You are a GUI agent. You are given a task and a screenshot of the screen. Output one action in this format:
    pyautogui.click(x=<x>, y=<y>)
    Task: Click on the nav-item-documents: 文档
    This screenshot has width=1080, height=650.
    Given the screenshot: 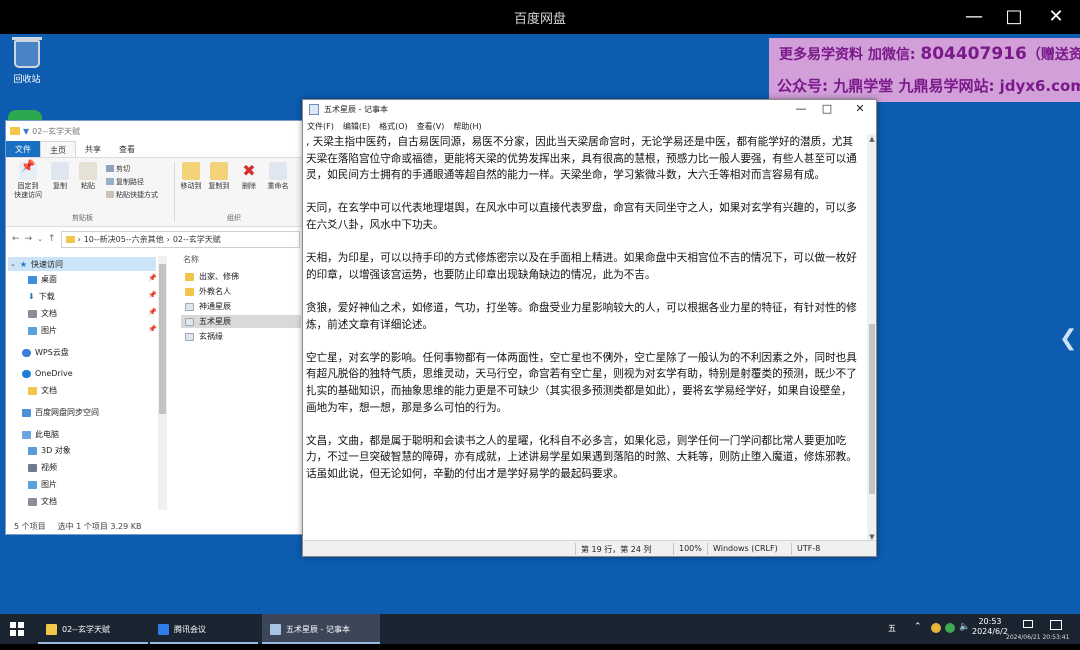 What is the action you would take?
    pyautogui.click(x=42, y=313)
    